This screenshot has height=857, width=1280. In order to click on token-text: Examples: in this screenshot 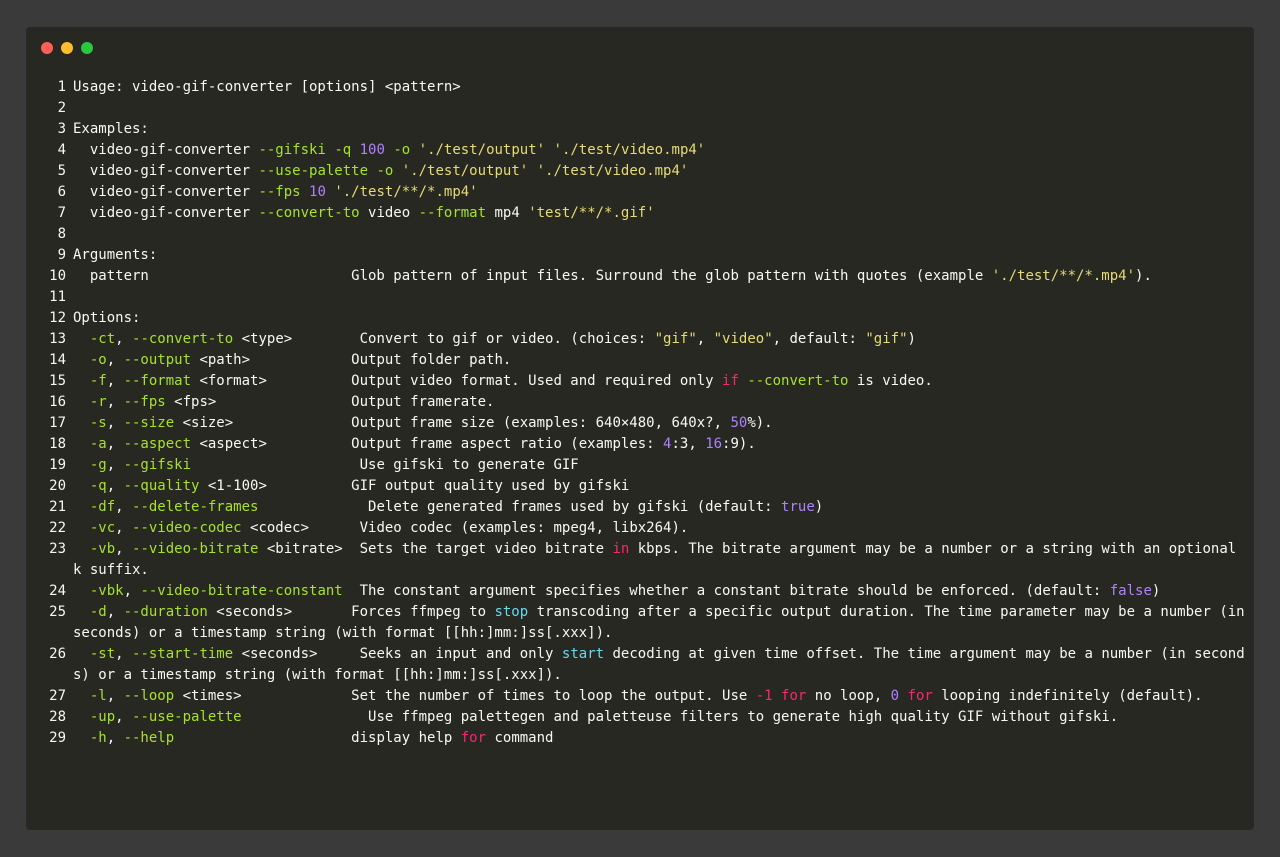, I will do `click(111, 129)`.